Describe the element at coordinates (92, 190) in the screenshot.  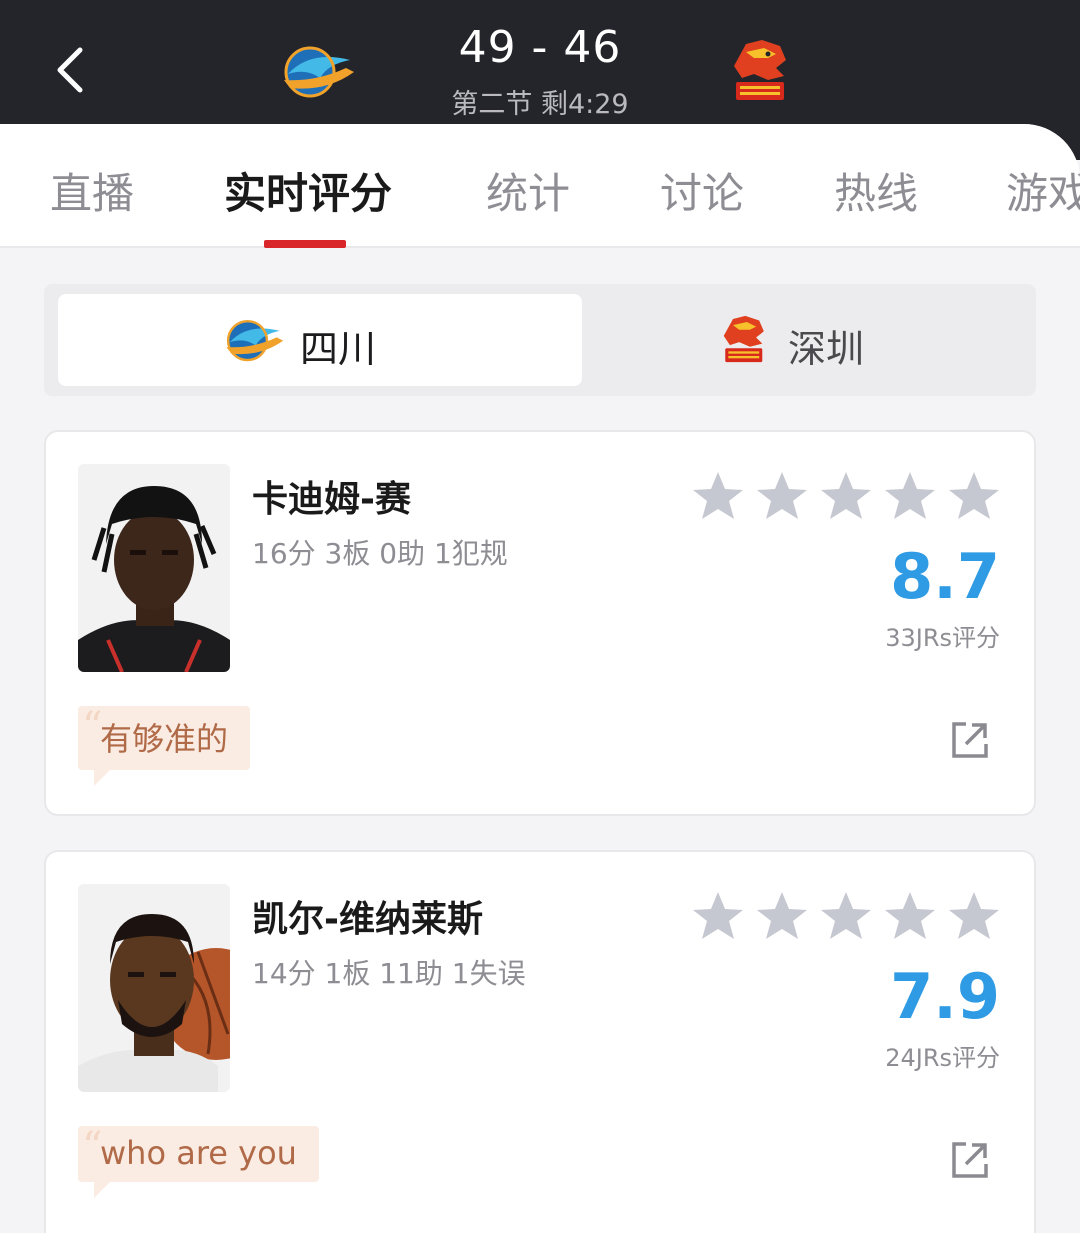
I see `tab-live: 直播` at that location.